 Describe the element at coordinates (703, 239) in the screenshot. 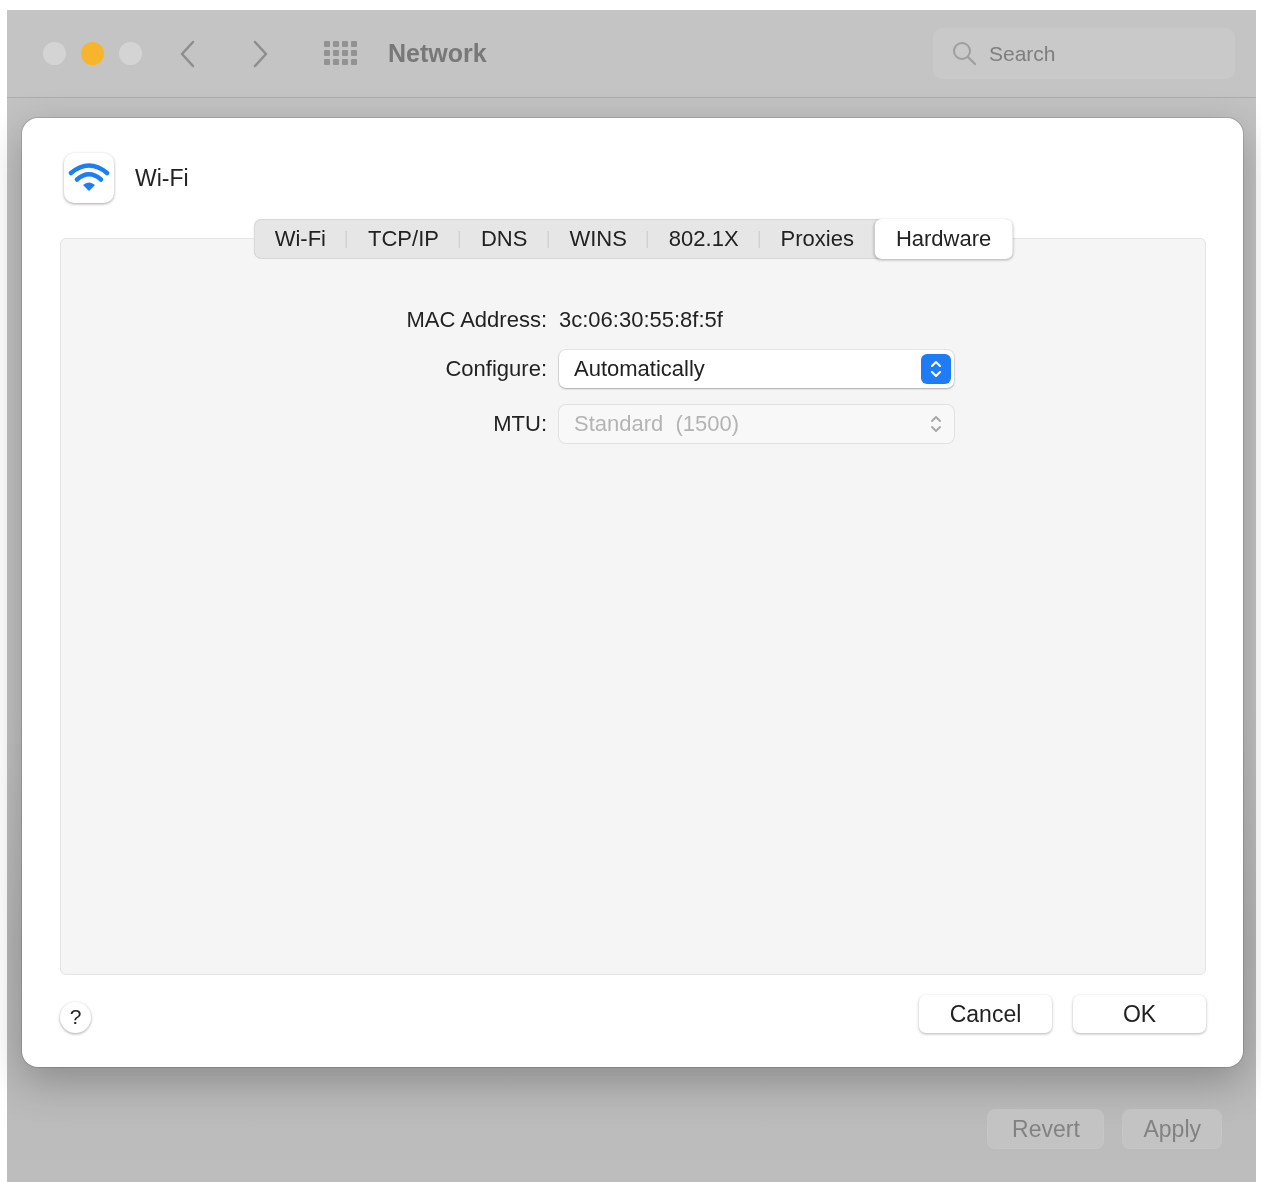

I see `tab: 802.1X` at that location.